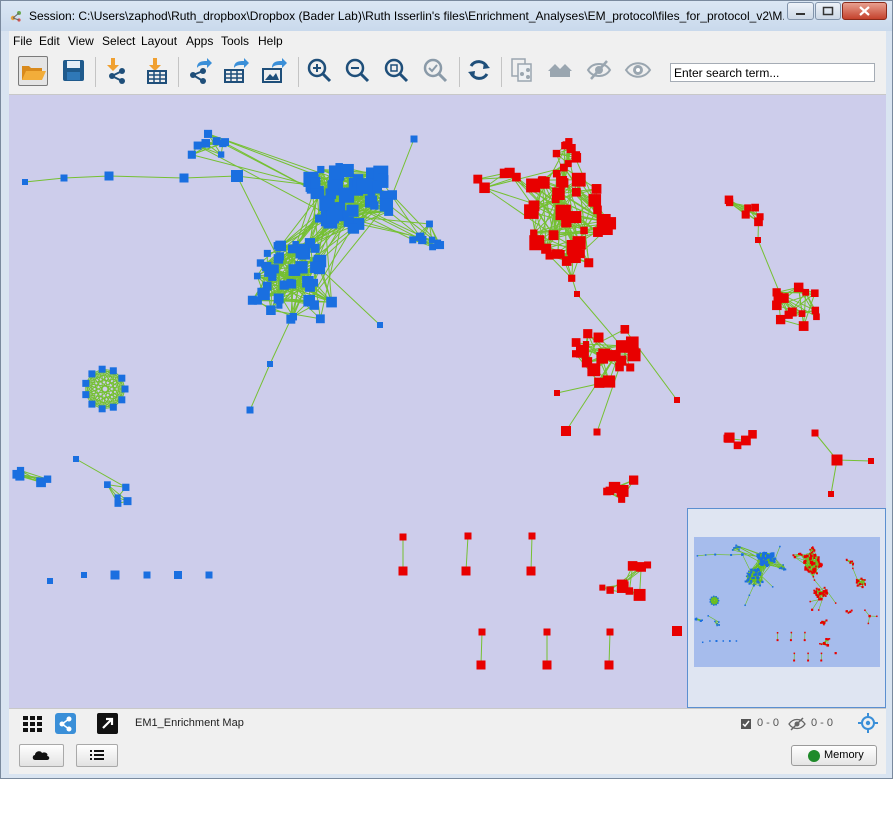 The width and height of the screenshot is (895, 815). I want to click on hide-button, so click(600, 71).